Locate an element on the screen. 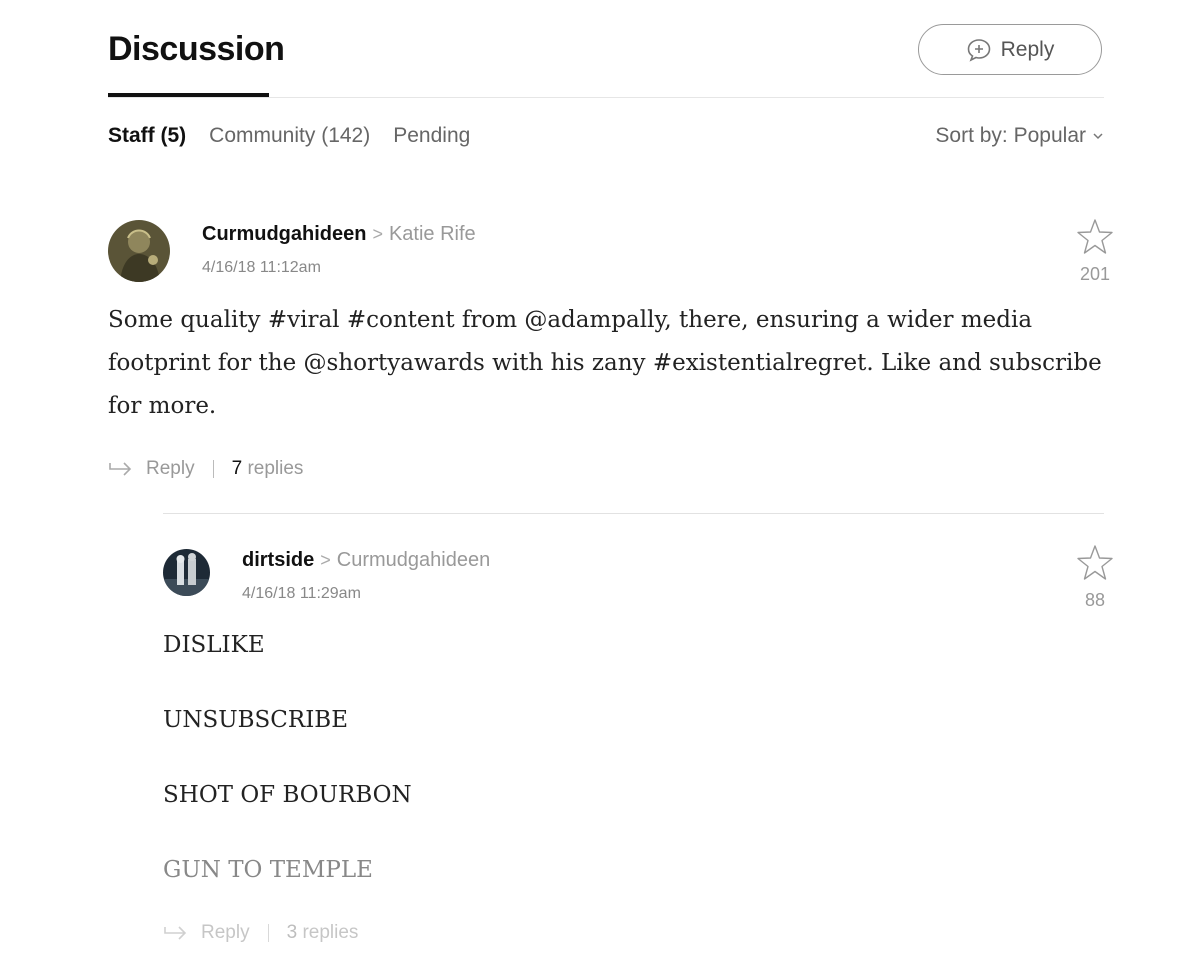 This screenshot has width=1200, height=965. tab-community: Community (142) is located at coordinates (289, 140).